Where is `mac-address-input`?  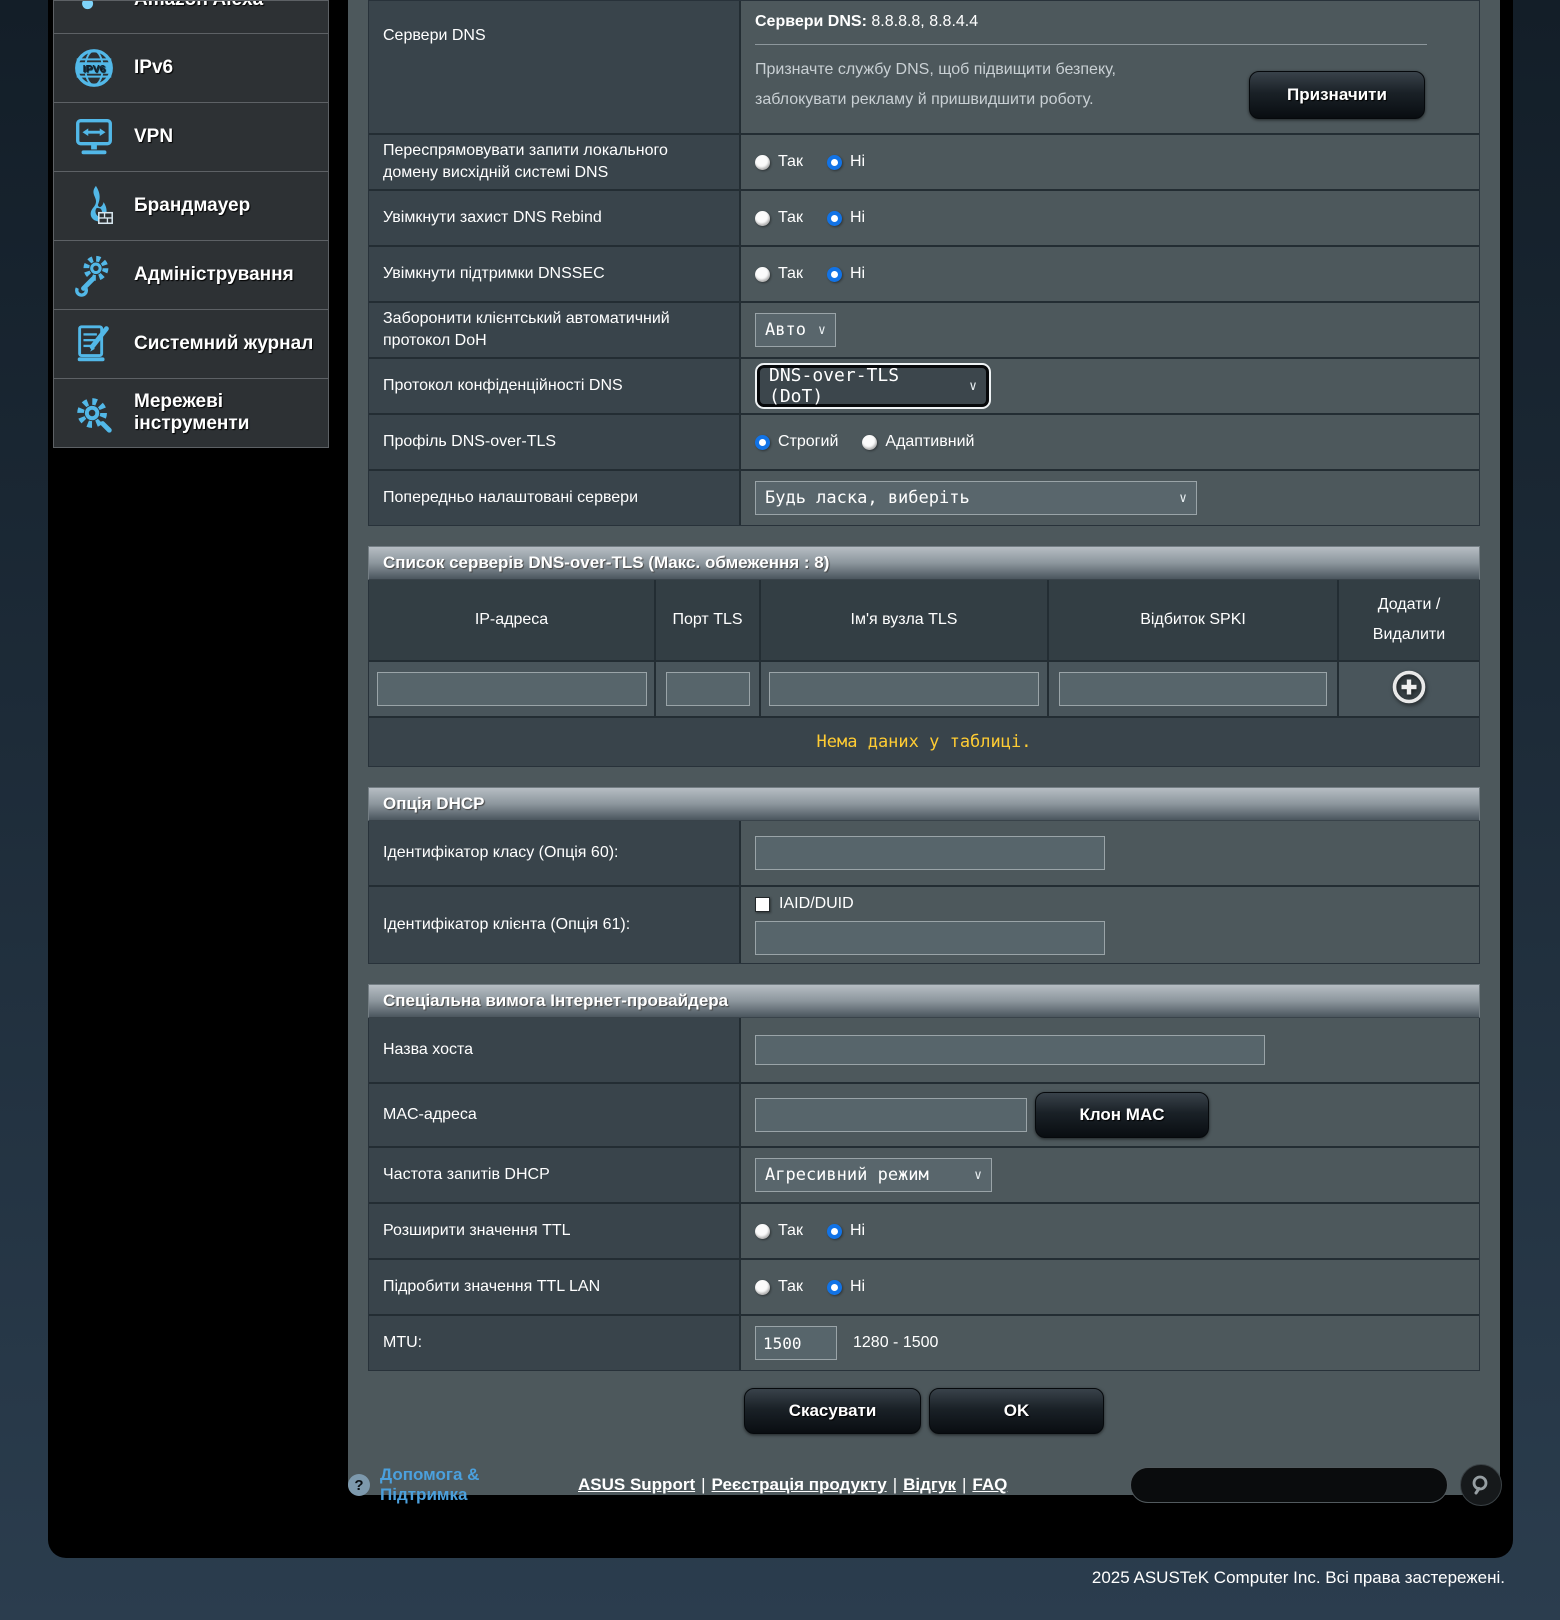 mac-address-input is located at coordinates (891, 1115).